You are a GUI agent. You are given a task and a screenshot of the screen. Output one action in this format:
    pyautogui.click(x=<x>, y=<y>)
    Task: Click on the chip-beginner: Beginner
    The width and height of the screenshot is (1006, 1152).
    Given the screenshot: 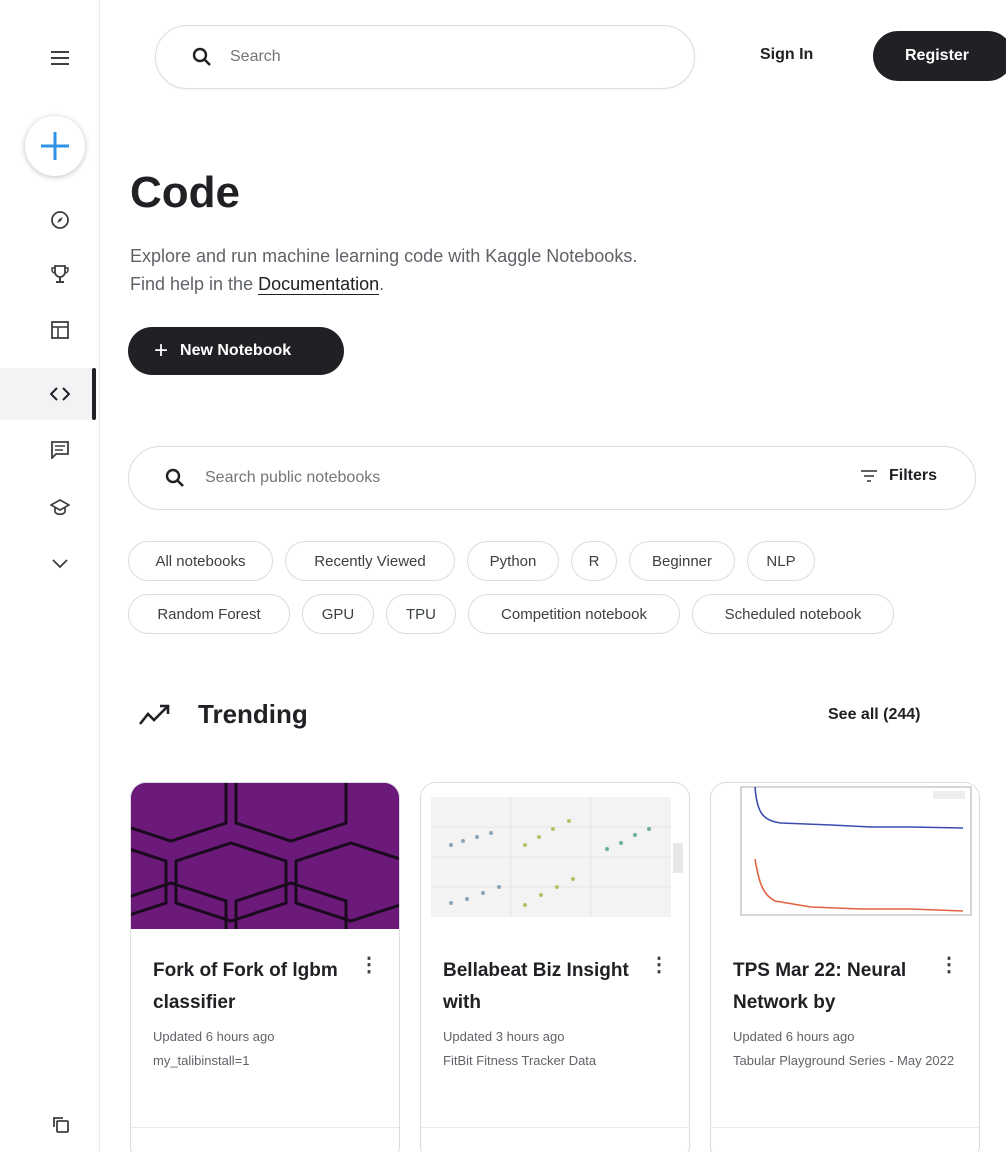 What is the action you would take?
    pyautogui.click(x=682, y=561)
    